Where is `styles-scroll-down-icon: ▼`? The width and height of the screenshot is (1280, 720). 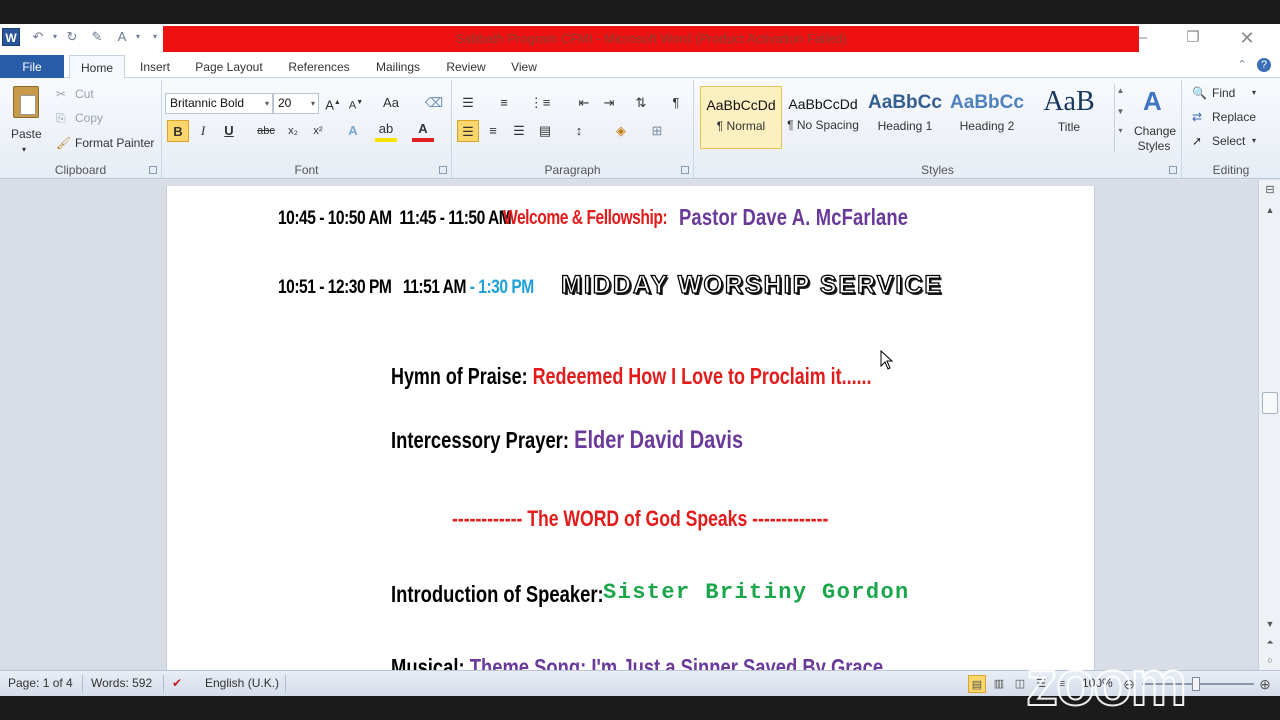 styles-scroll-down-icon: ▼ is located at coordinates (1120, 111).